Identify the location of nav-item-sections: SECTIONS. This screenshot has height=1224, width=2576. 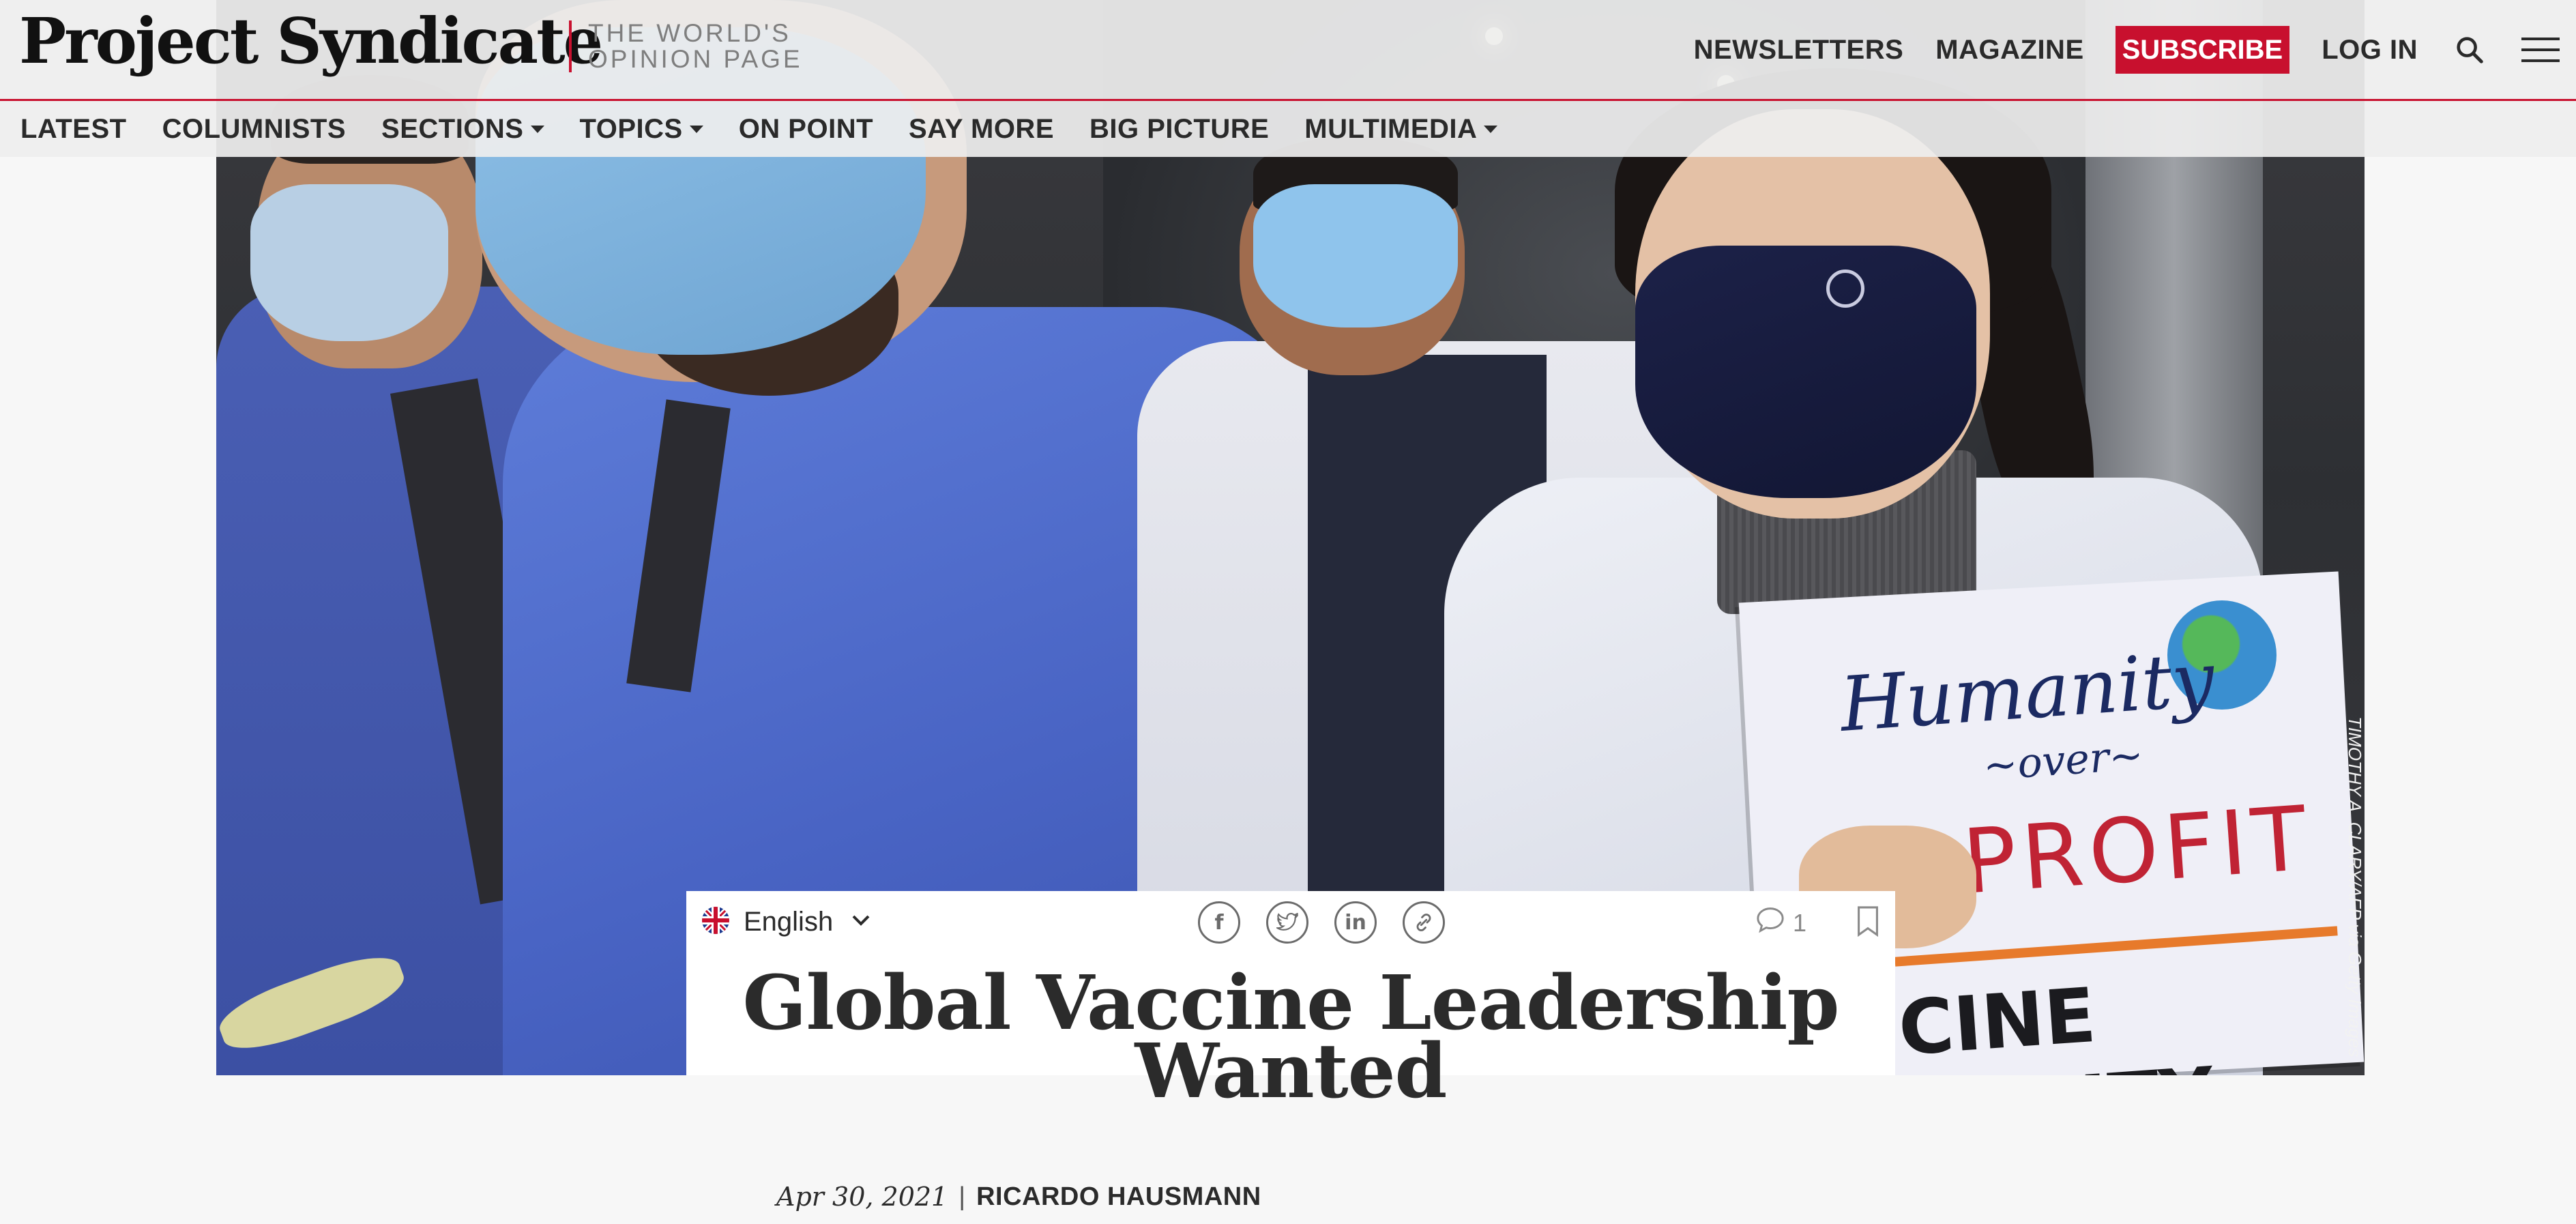
(463, 129).